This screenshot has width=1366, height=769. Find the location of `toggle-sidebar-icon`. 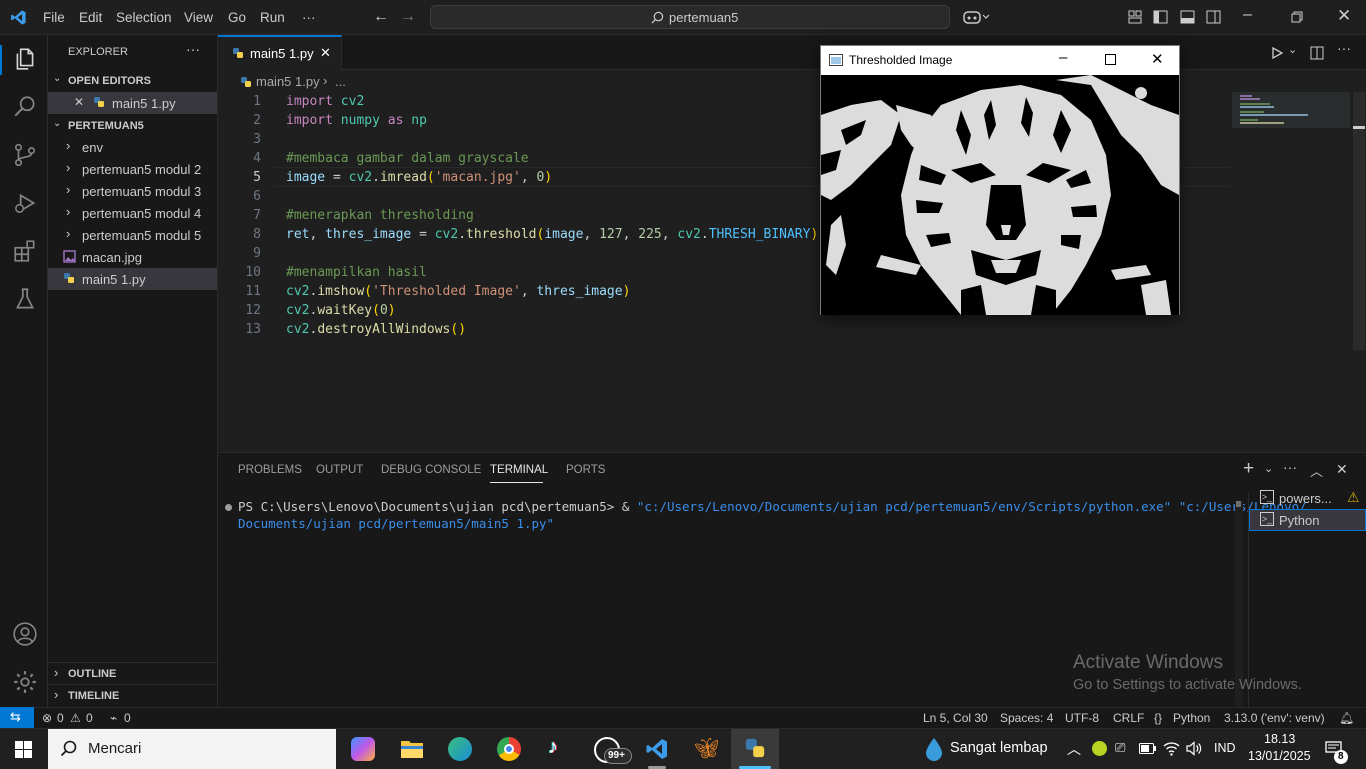

toggle-sidebar-icon is located at coordinates (1160, 17).